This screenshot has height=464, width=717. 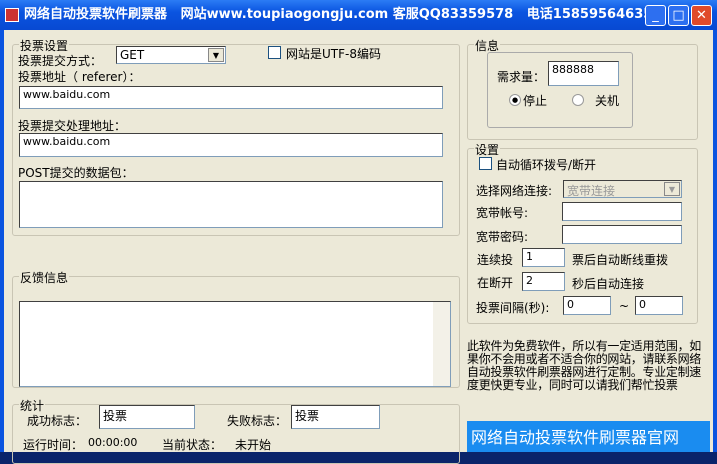 I want to click on connection-label: 选择网络连接:, so click(x=514, y=191).